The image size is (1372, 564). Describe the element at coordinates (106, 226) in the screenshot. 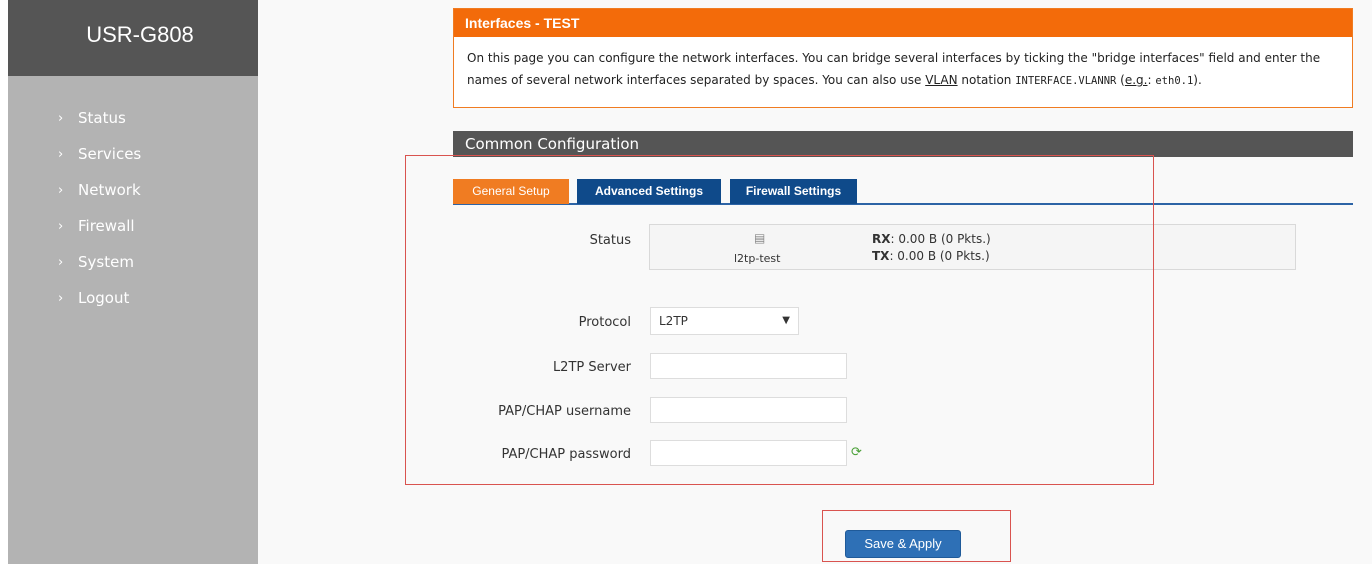

I see `sidebar-item-label: Firewall` at that location.